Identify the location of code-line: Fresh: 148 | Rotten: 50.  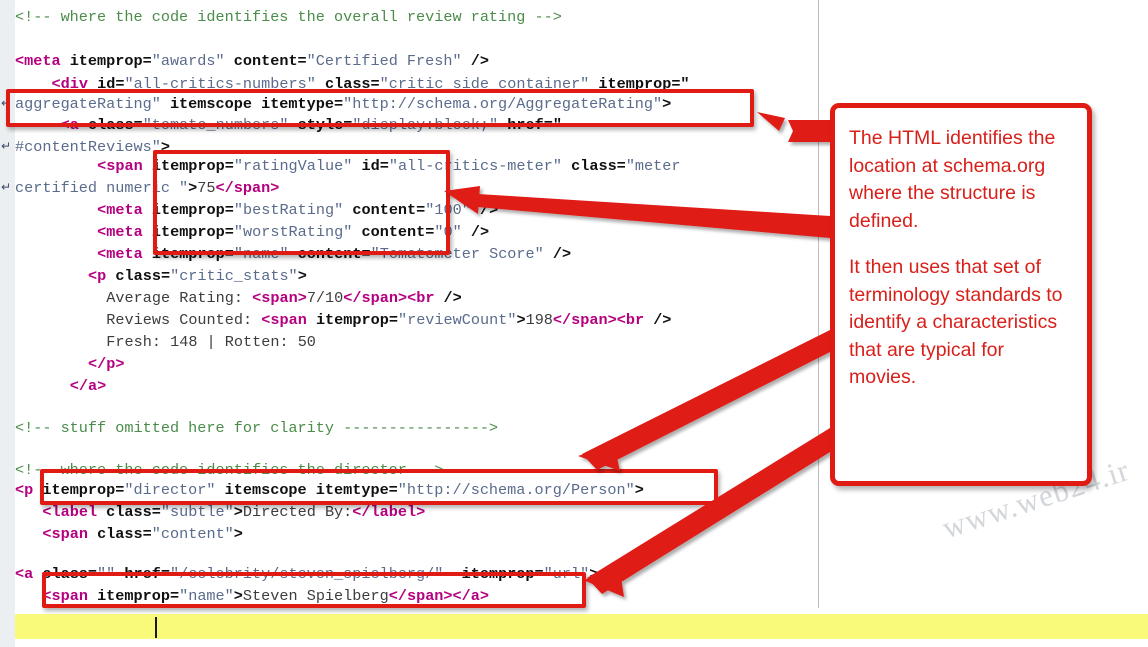
(211, 342).